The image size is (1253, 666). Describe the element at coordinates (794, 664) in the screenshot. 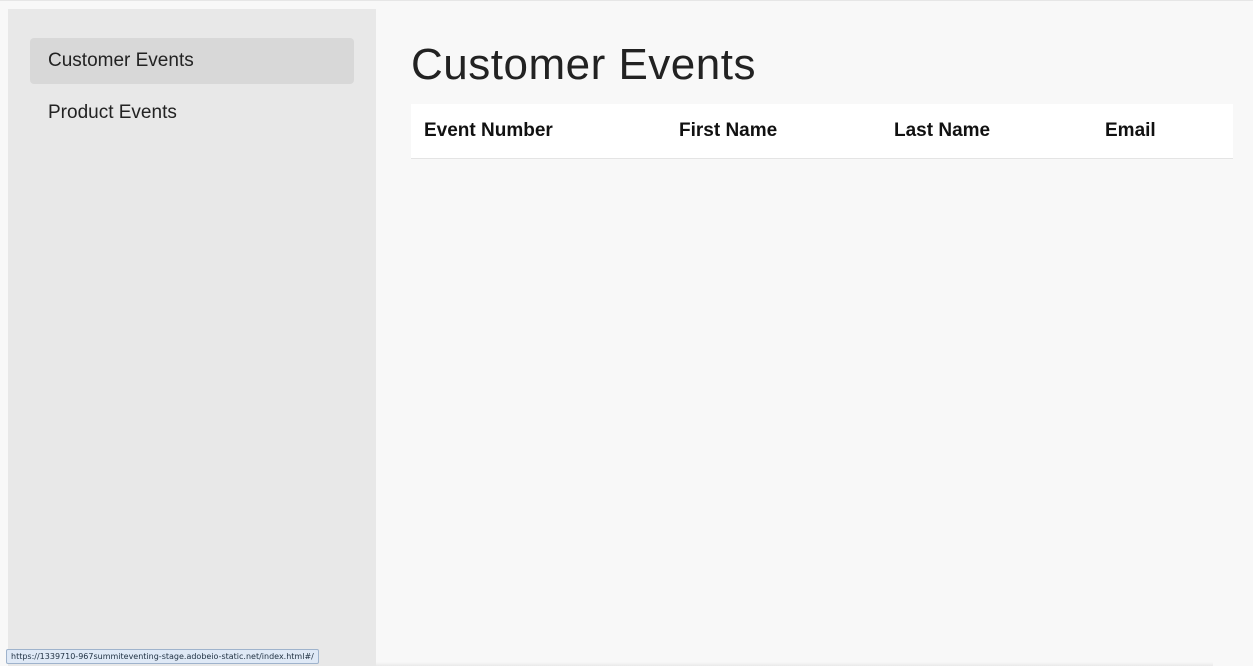

I see `content-bottom-shadow` at that location.